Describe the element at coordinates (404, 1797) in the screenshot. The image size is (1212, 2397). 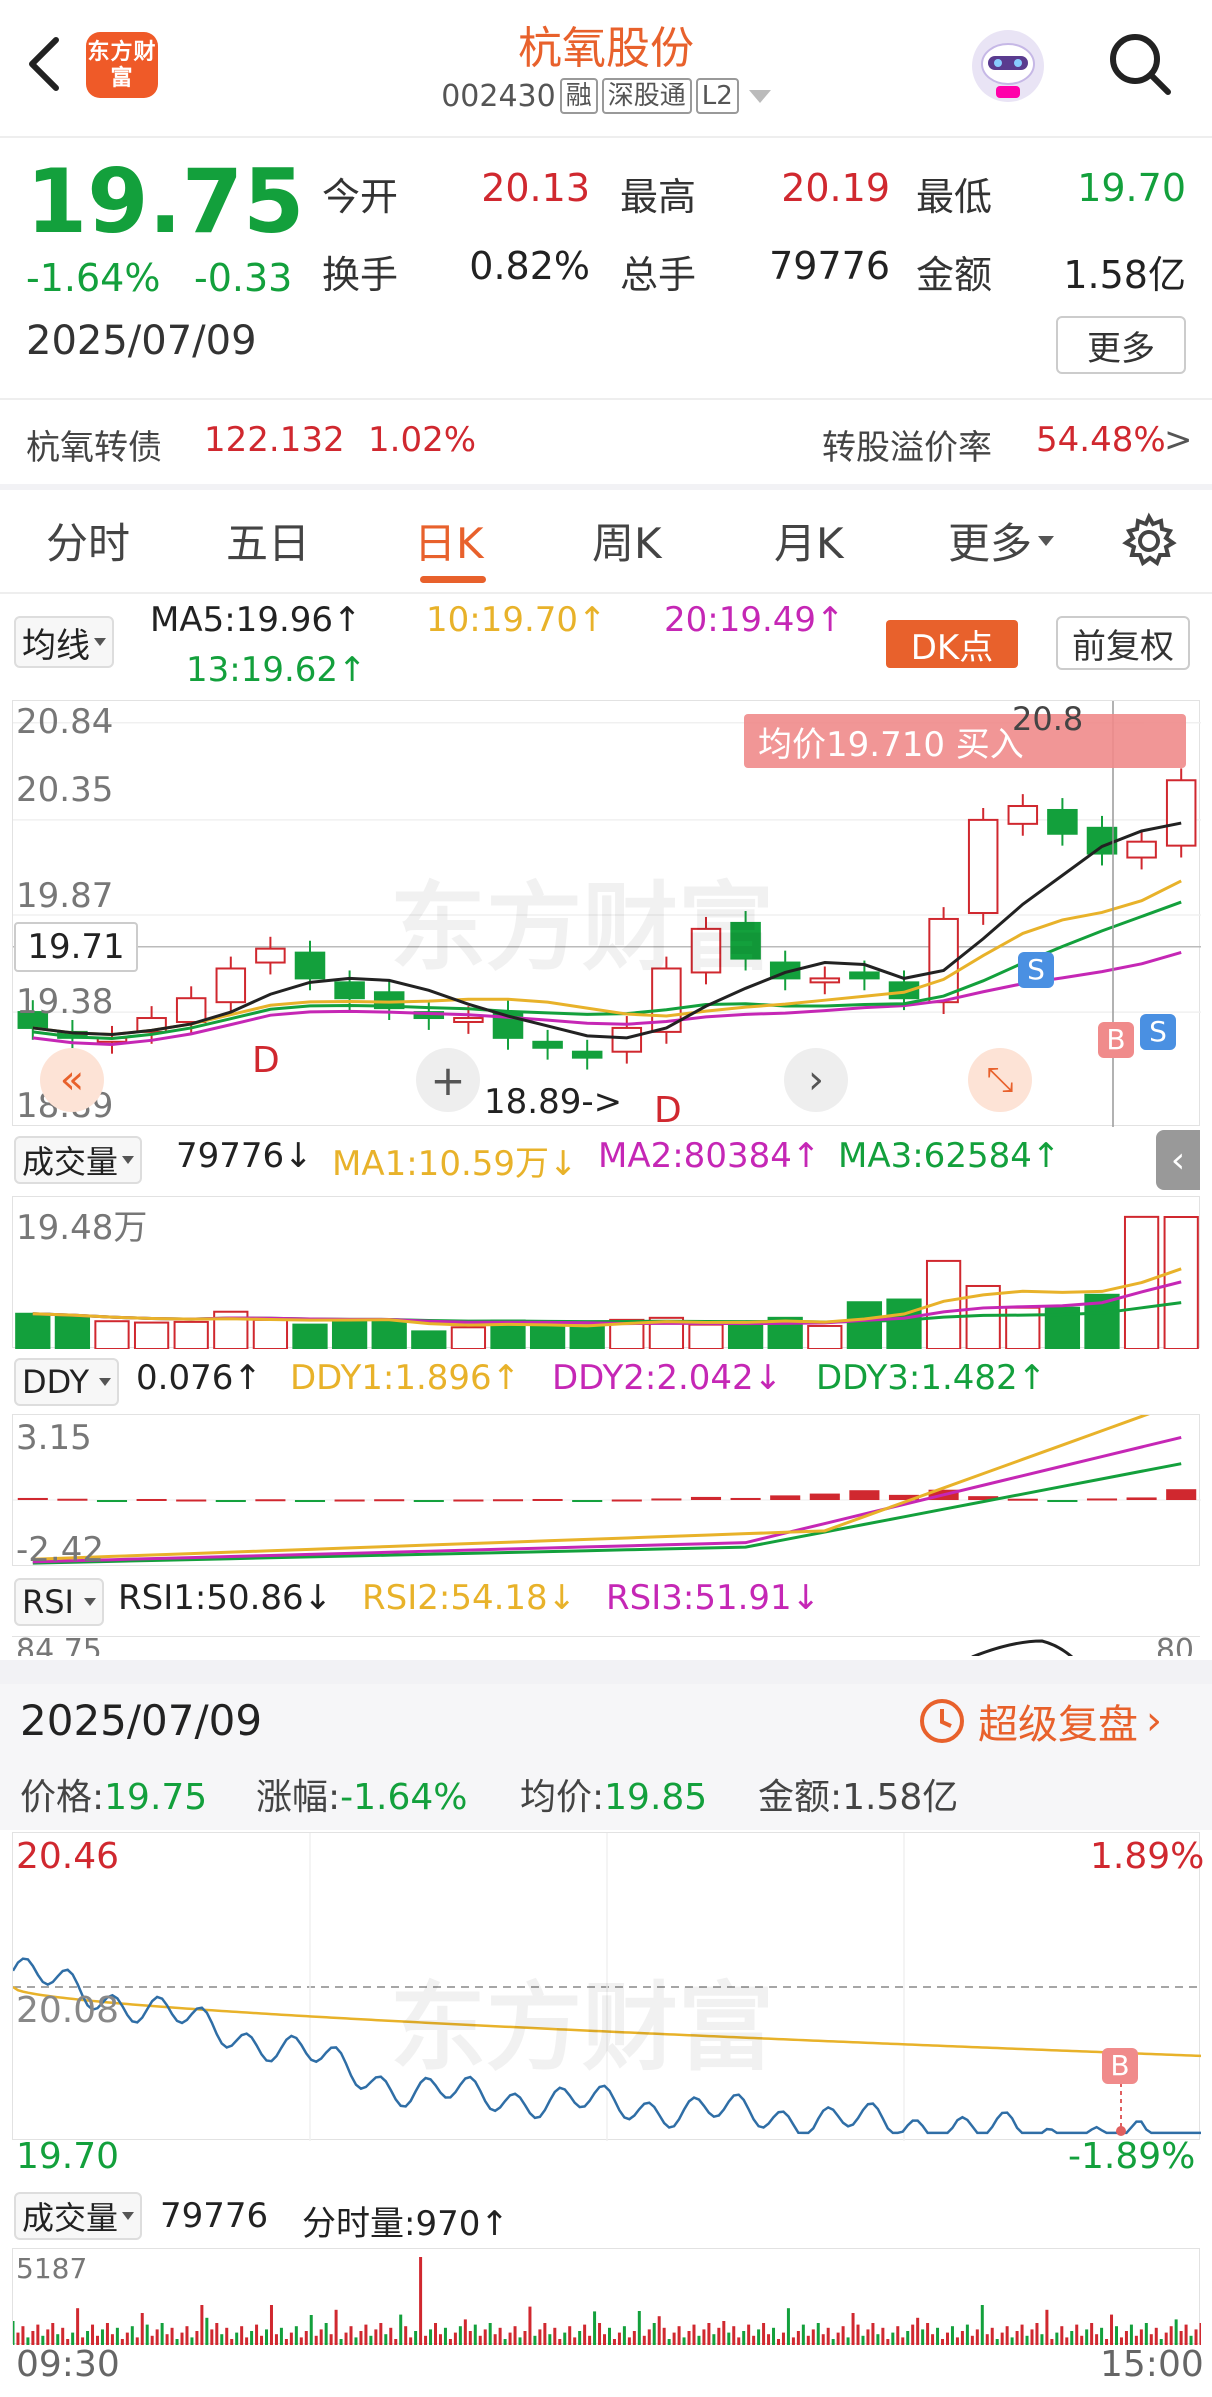
I see `detail-change-value: -1.64%` at that location.